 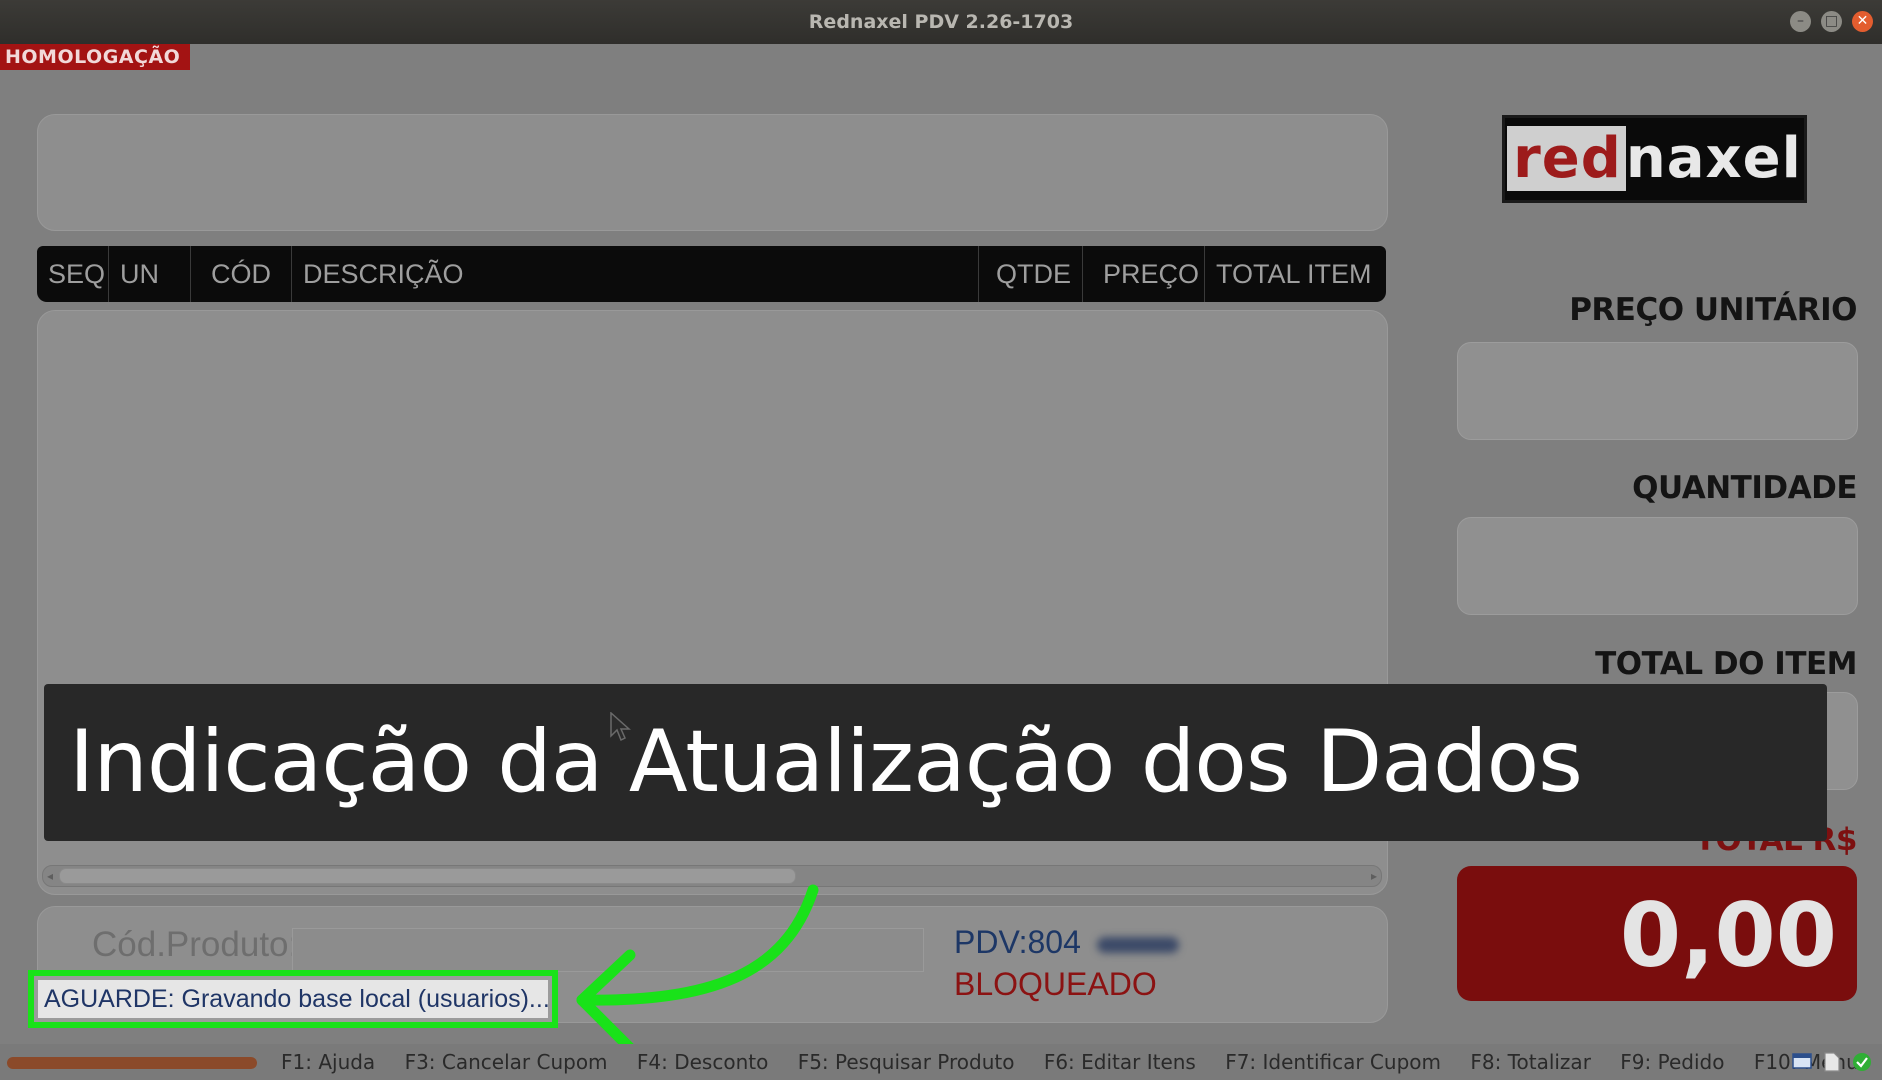 I want to click on fkey-f1-help: F1: Ajuda, so click(x=328, y=1062).